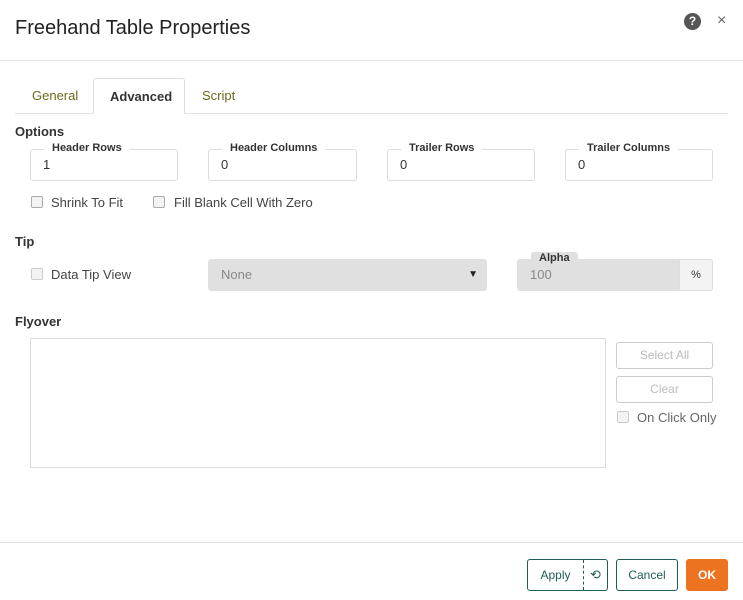 Image resolution: width=743 pixels, height=600 pixels. I want to click on cancel-button: Cancel, so click(647, 575).